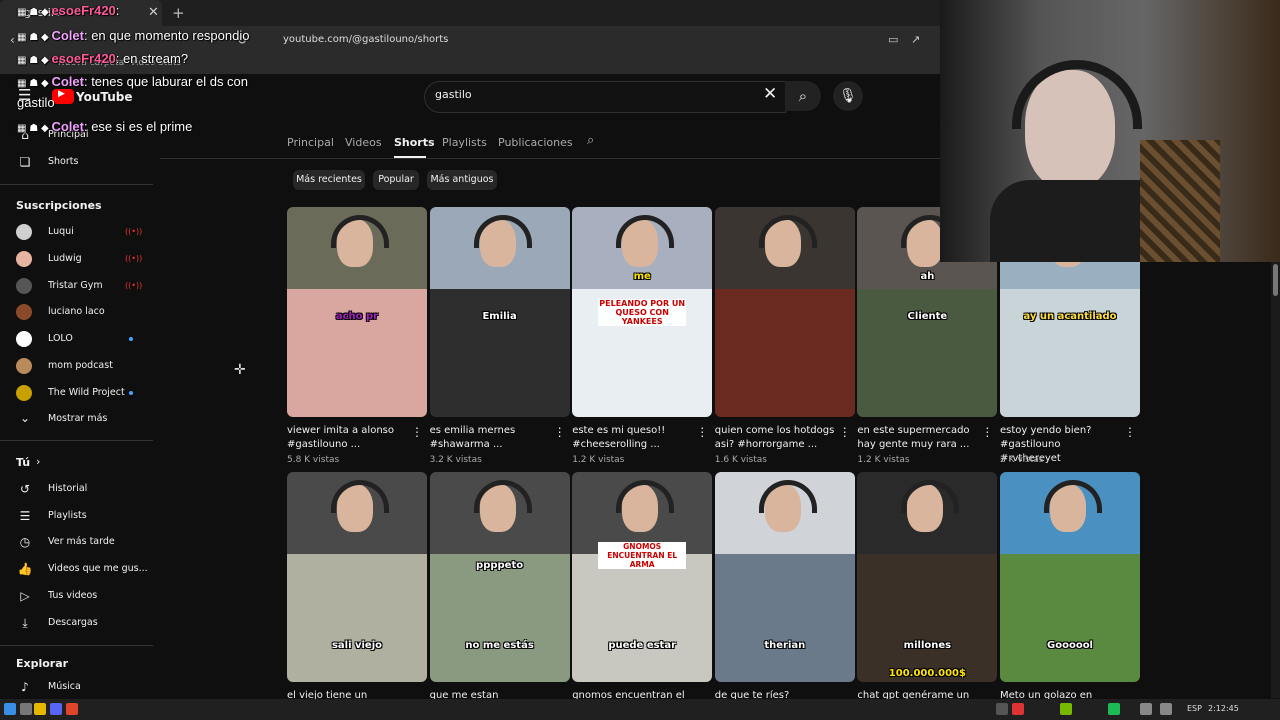 The height and width of the screenshot is (720, 1280). I want to click on short-thumbnail: Goooool, so click(1070, 577).